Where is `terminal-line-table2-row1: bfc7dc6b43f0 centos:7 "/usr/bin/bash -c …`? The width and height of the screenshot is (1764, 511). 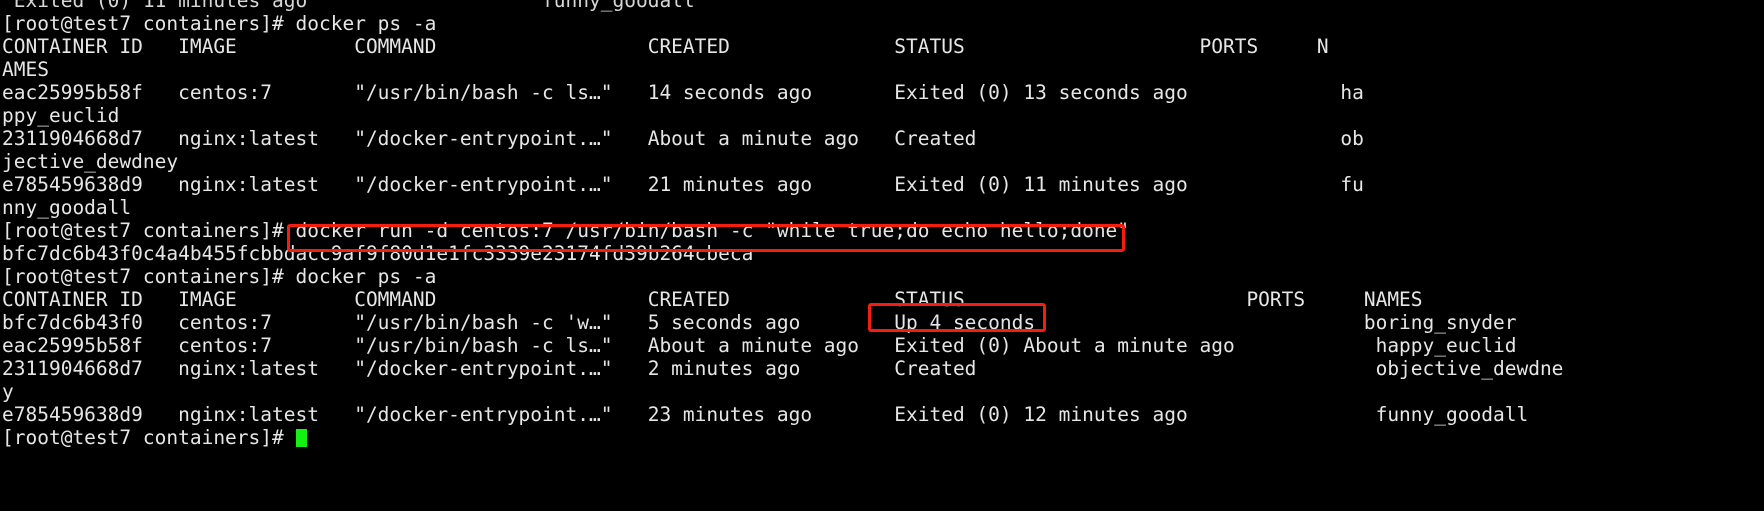 terminal-line-table2-row1: bfc7dc6b43f0 centos:7 "/usr/bin/bash -c … is located at coordinates (759, 322).